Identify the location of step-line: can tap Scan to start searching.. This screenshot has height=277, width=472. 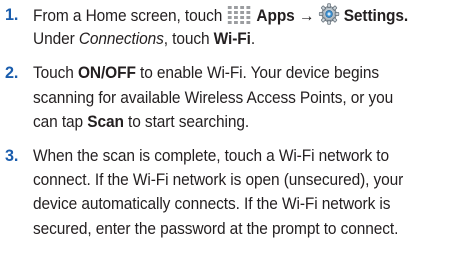
(141, 121).